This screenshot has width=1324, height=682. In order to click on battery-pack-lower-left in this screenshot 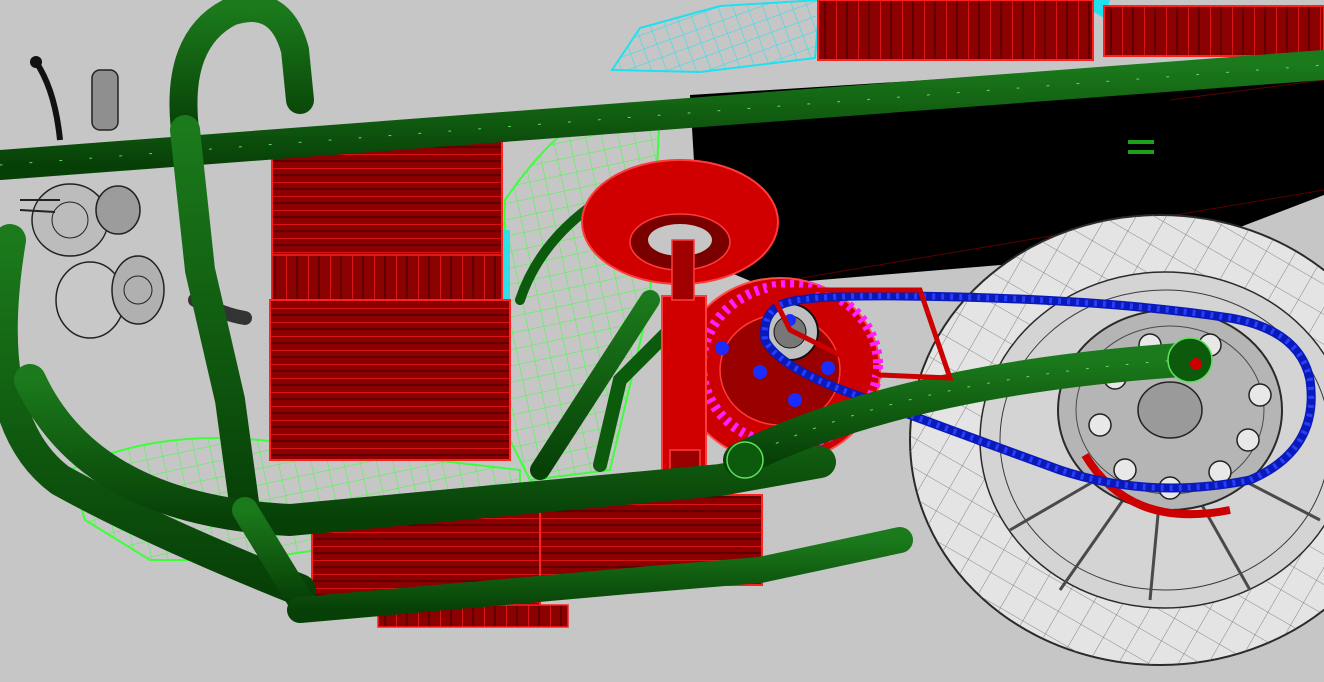, I will do `click(390, 380)`.